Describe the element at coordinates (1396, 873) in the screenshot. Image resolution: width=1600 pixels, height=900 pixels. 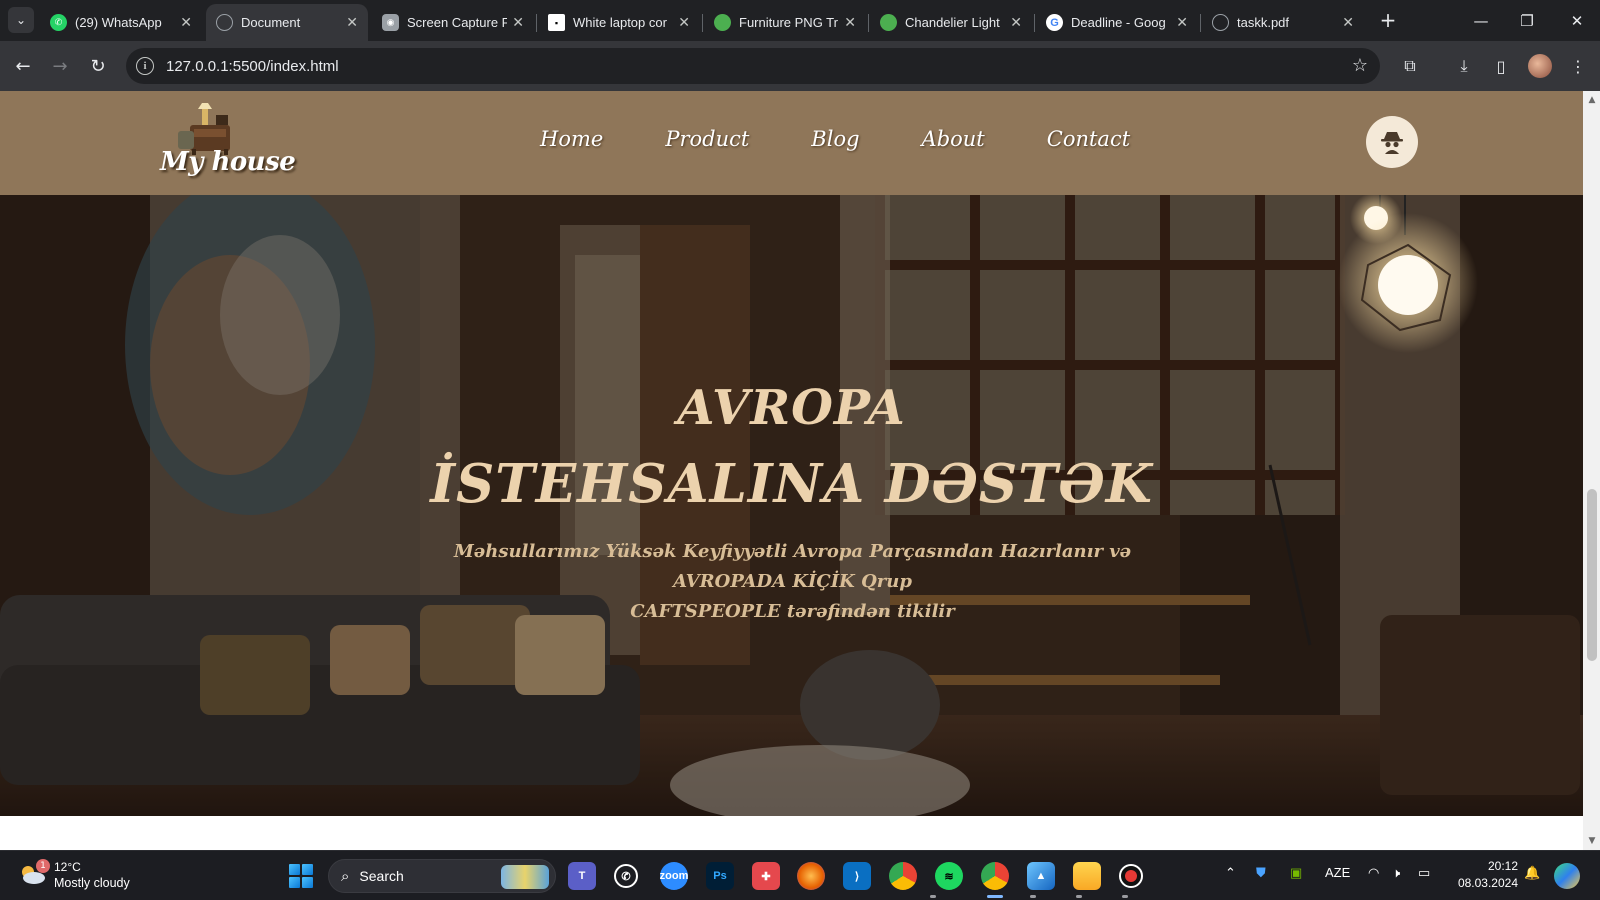
I see `speaker-muted-icon: 🕨` at that location.